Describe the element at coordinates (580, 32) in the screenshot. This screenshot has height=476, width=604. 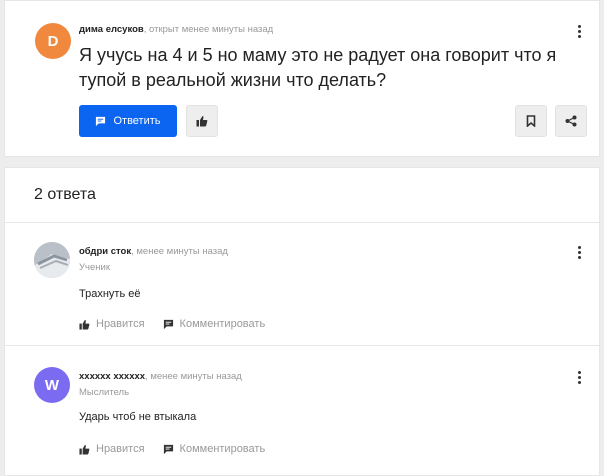
I see `question-more-icon` at that location.